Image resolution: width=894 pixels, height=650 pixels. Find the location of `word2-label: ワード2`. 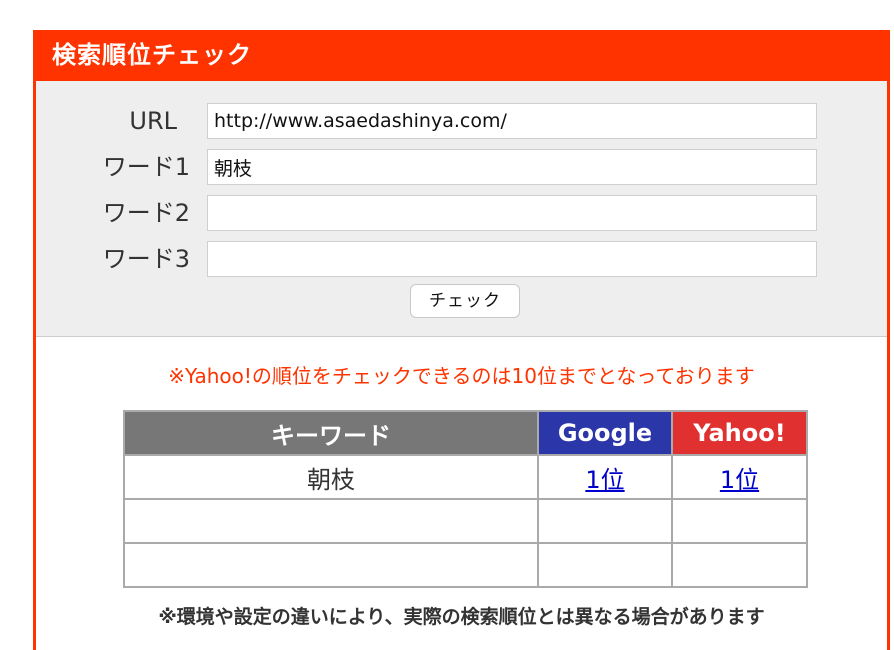

word2-label: ワード2 is located at coordinates (146, 213).